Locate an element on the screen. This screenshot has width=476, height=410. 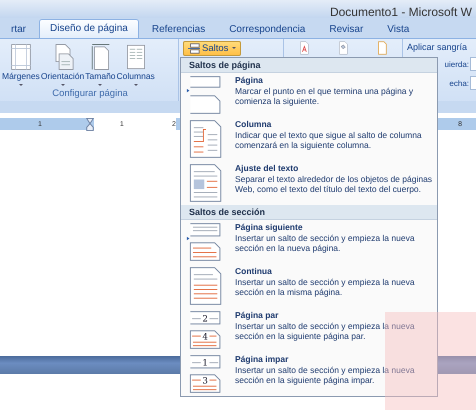
ribbon-button: Márgenes is located at coordinates (21, 65).